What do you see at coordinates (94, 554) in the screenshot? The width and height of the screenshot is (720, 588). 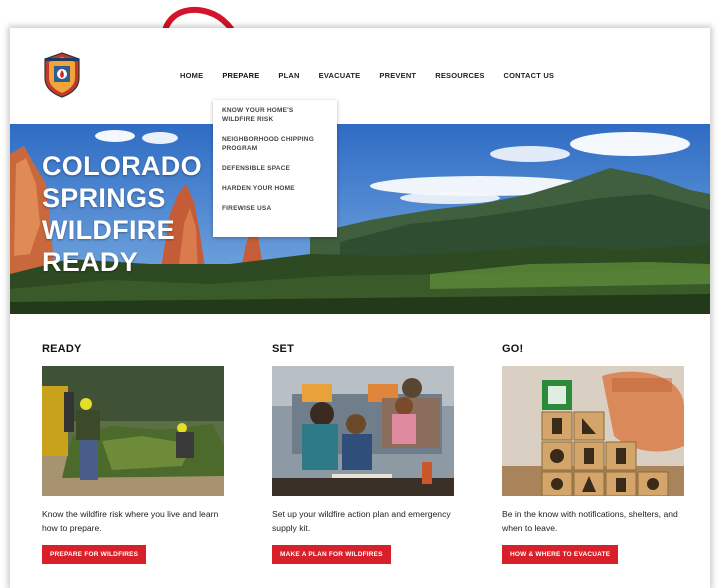 I see `prepare-for-wildfires-button: PREPARE FOR WILDFIRES` at bounding box center [94, 554].